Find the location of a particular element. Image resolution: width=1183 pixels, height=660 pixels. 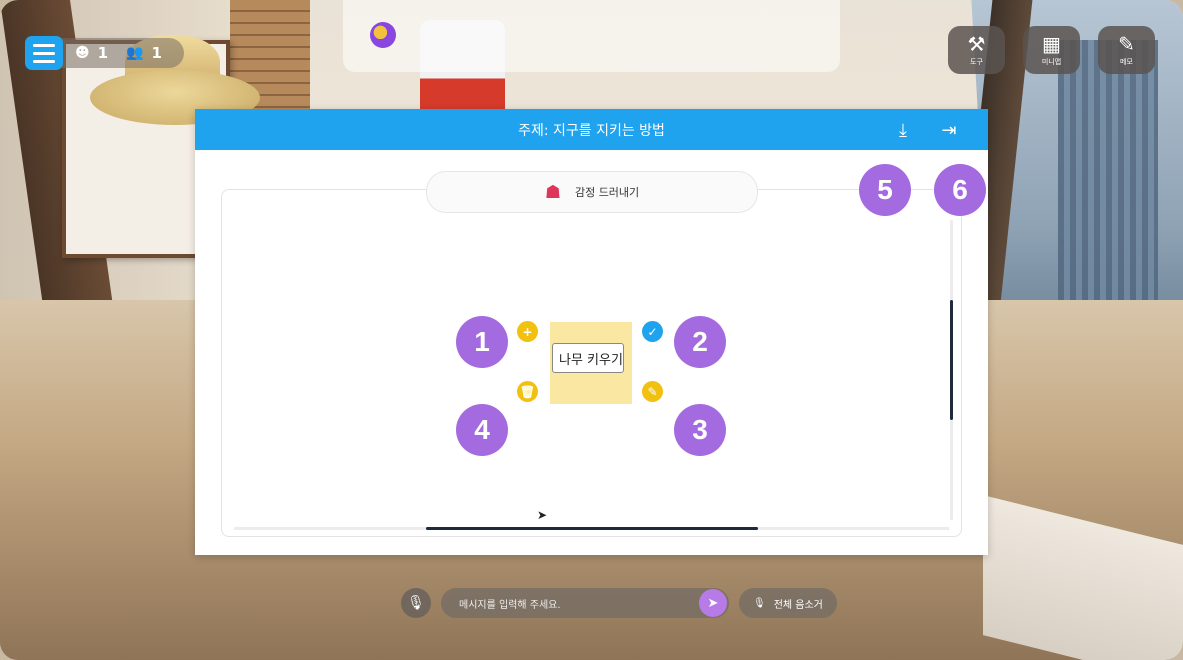

callout-badge-4: 4 is located at coordinates (482, 430).